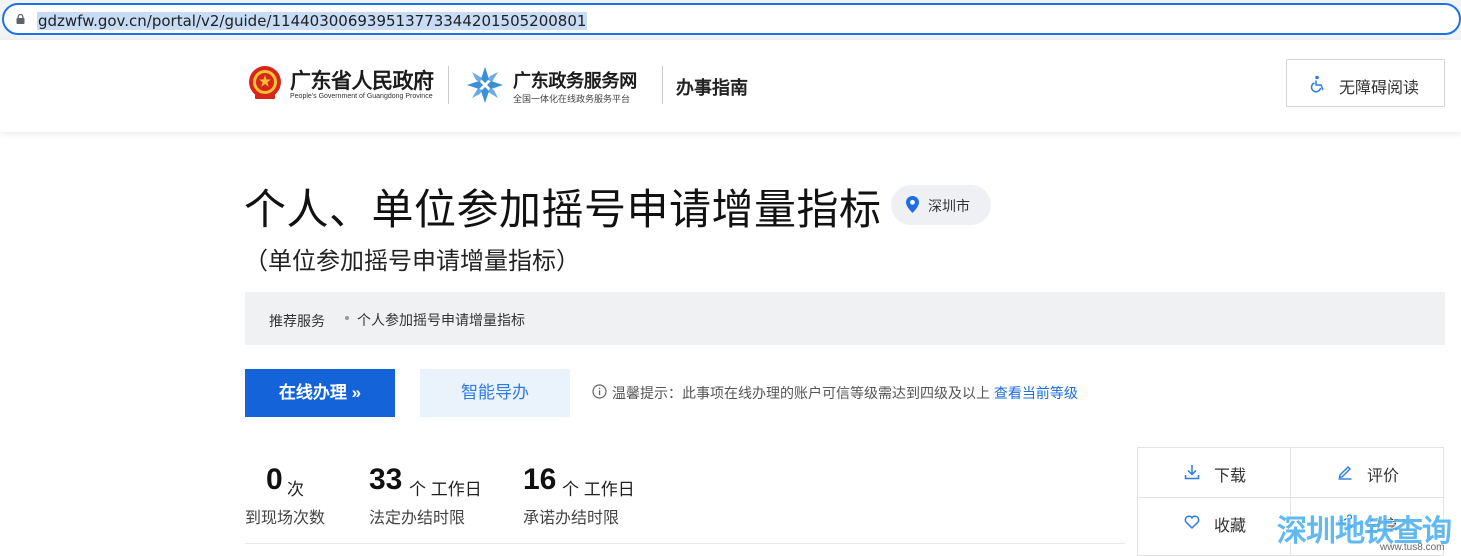 The image size is (1461, 556). I want to click on page-title: 个人、单位参加摇号申请增量指标, so click(563, 209).